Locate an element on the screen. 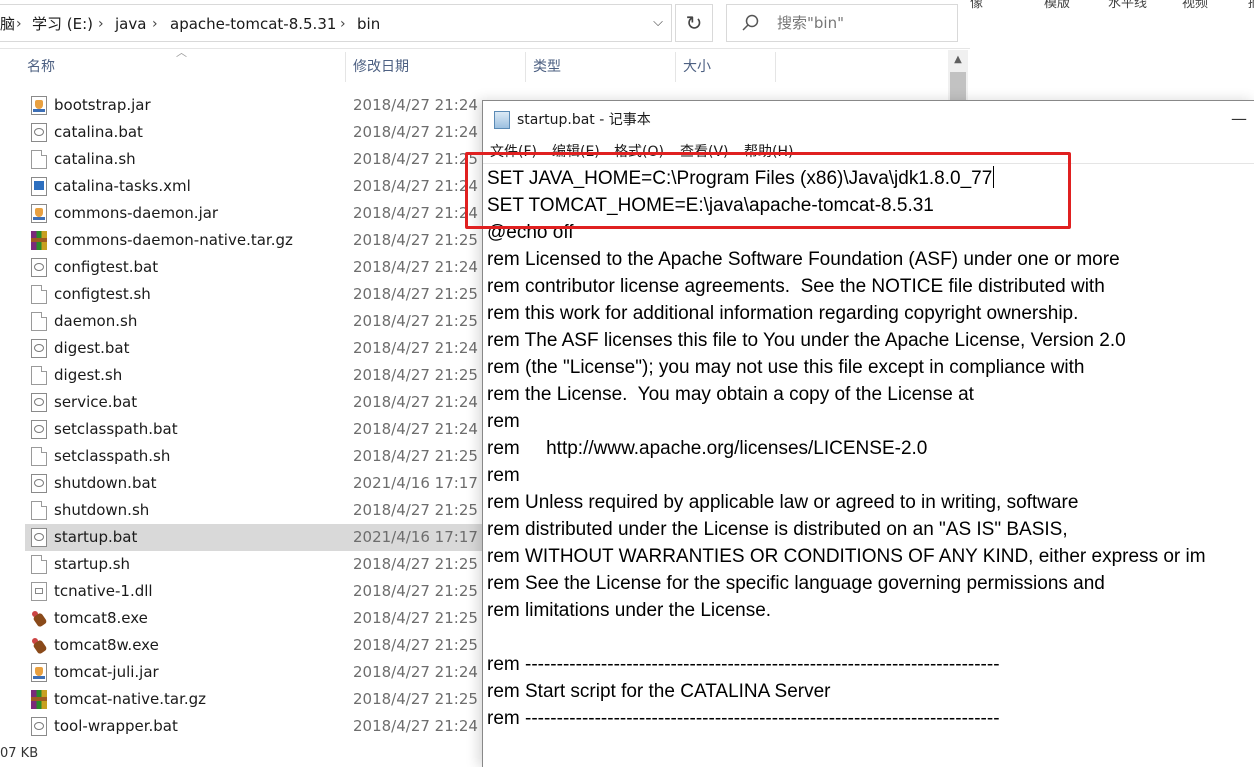 The width and height of the screenshot is (1254, 767). column-header-type: 类型 is located at coordinates (547, 67).